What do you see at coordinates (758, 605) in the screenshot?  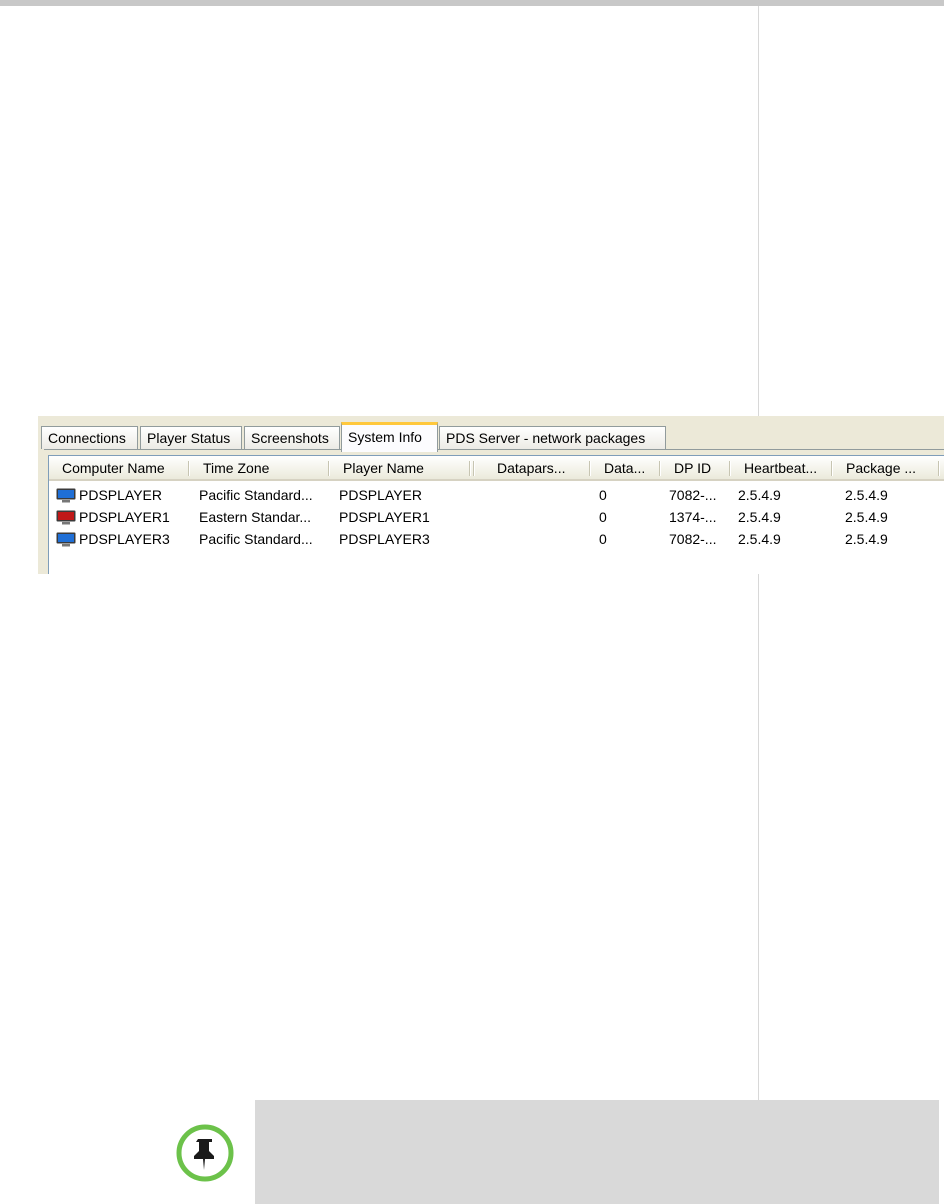 I see `margin-rule` at bounding box center [758, 605].